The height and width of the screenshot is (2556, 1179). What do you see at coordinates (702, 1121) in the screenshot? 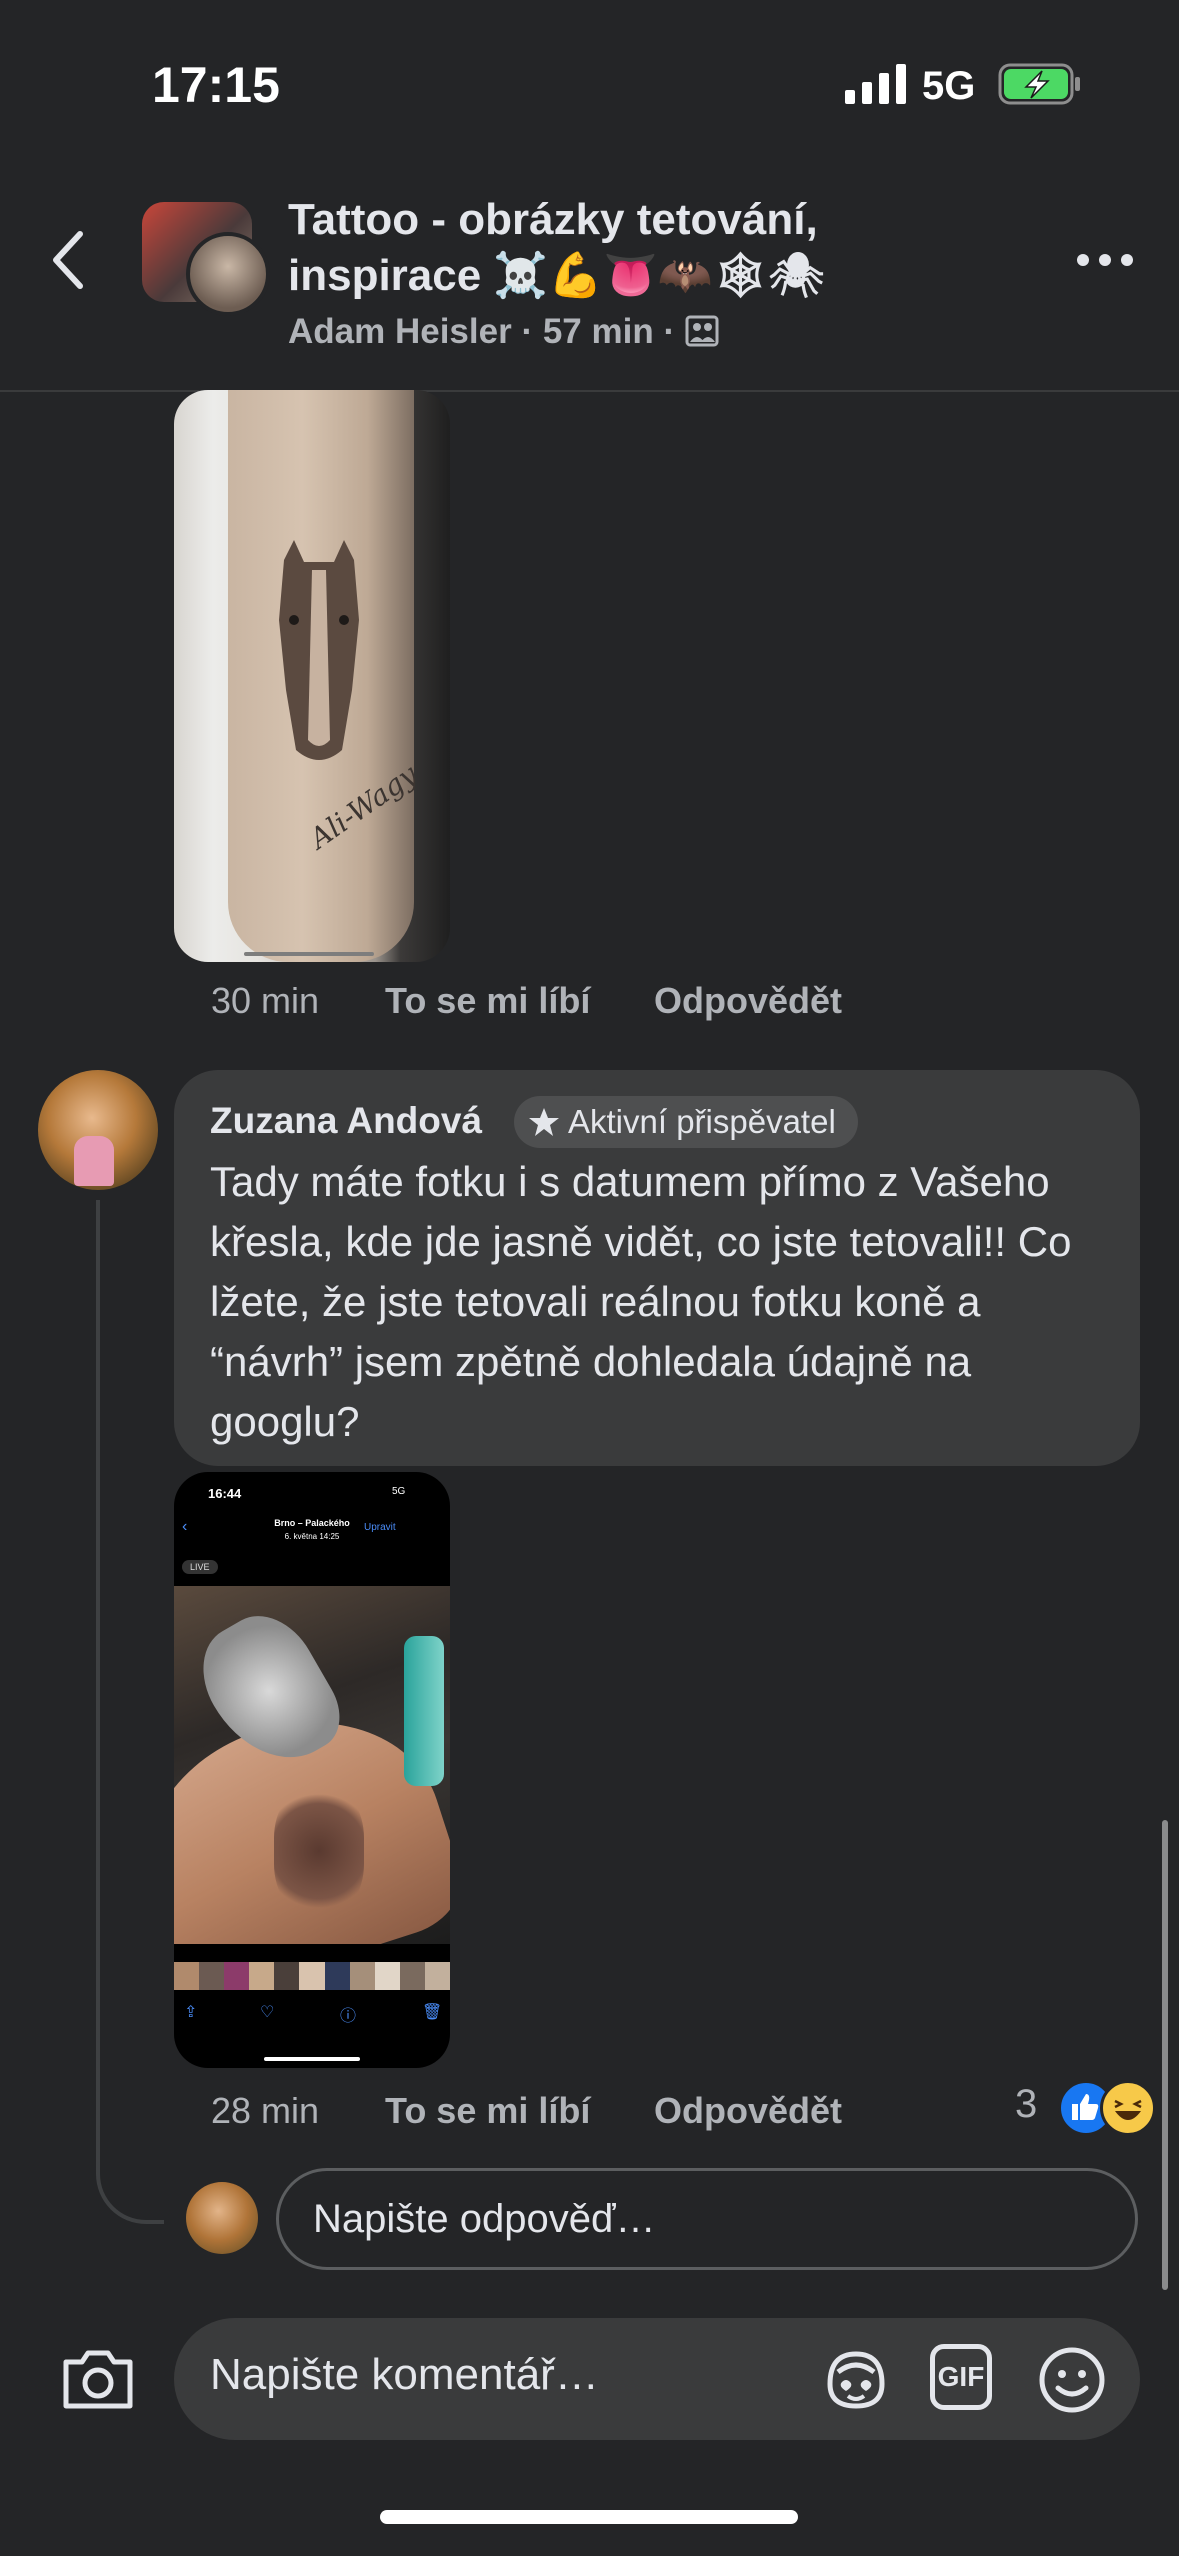
I see `badge-label: Aktivní přispěvatel` at bounding box center [702, 1121].